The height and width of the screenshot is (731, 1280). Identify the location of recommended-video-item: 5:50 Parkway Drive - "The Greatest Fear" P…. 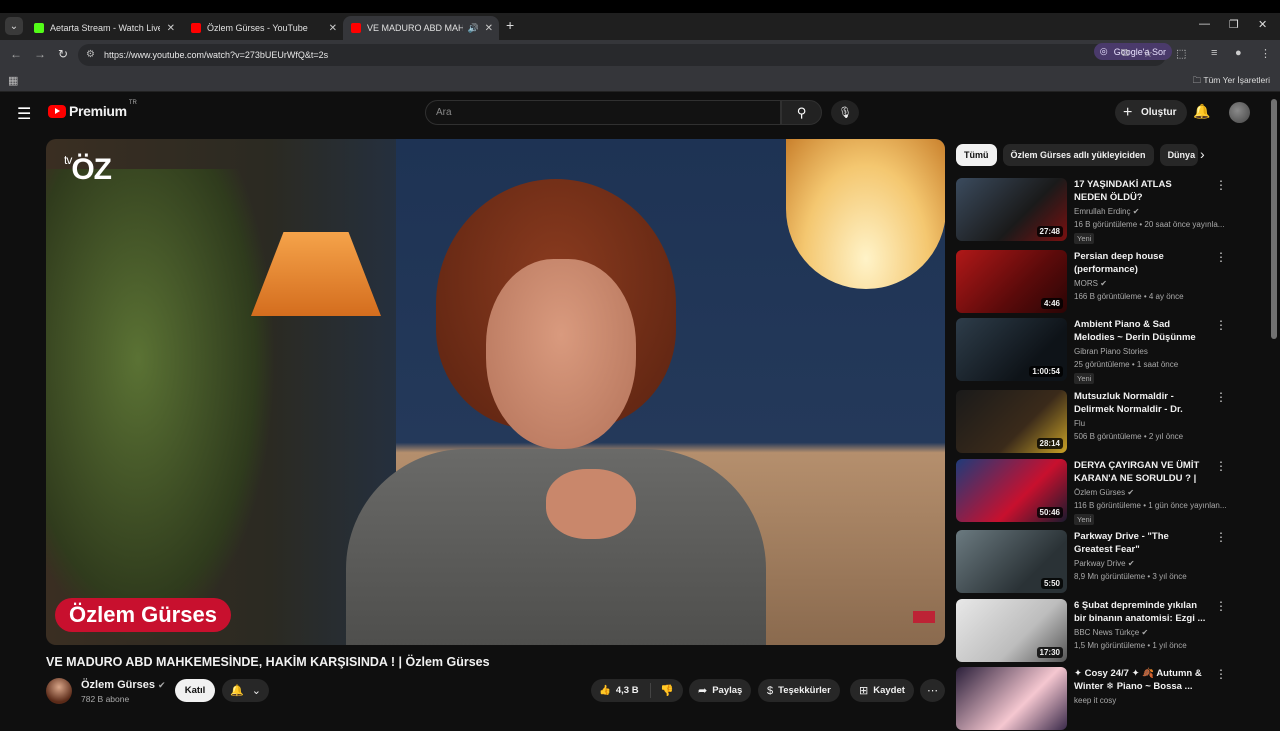
(1106, 562).